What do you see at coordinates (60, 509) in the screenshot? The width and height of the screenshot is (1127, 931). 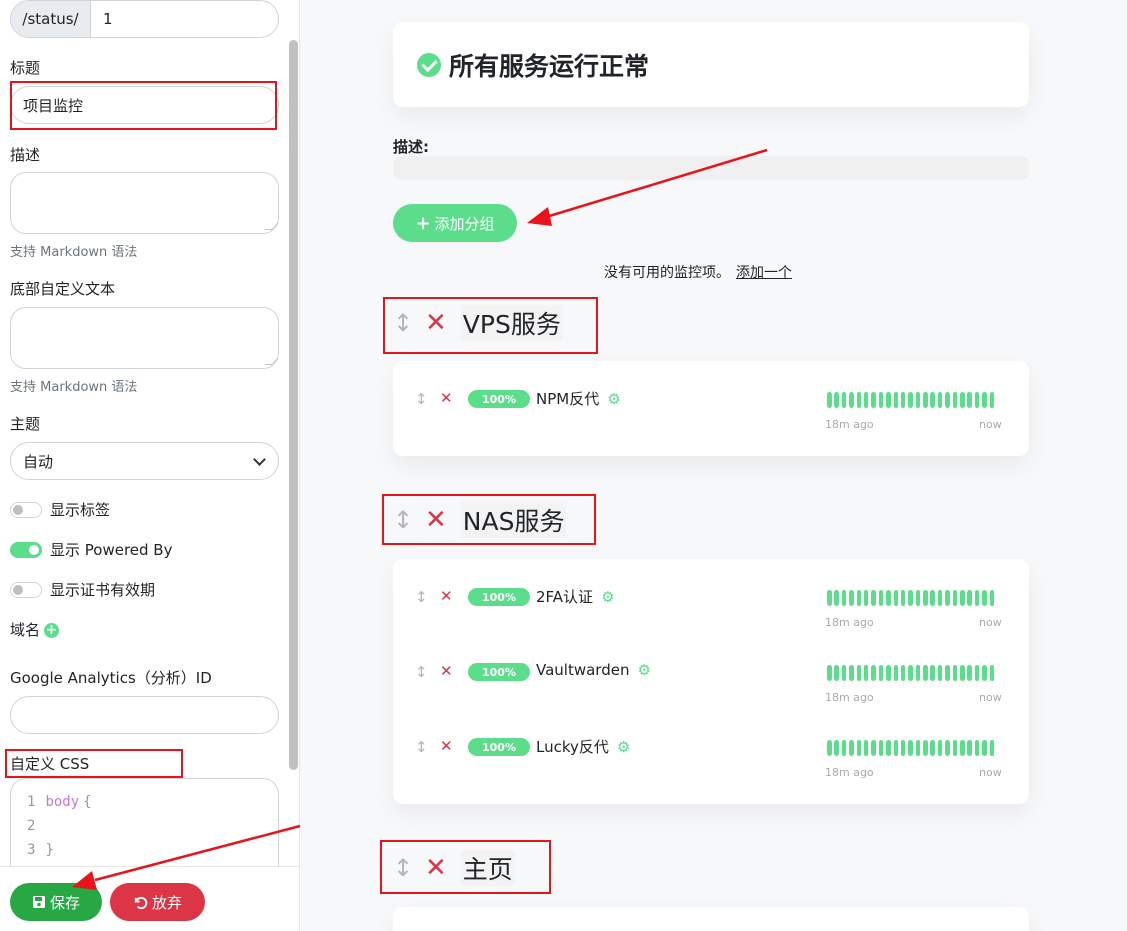 I see `toggle-show-tags: 显示标签` at bounding box center [60, 509].